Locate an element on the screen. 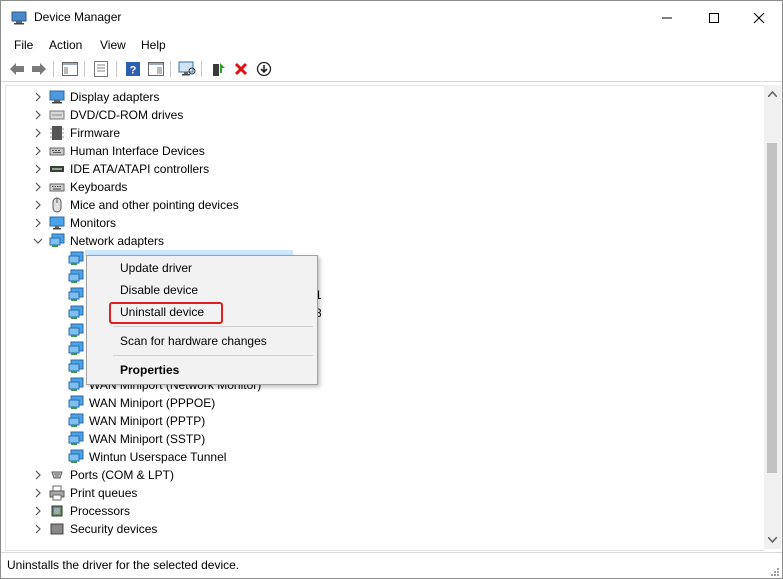 This screenshot has height=579, width=783. scroll-up-icon is located at coordinates (772, 94).